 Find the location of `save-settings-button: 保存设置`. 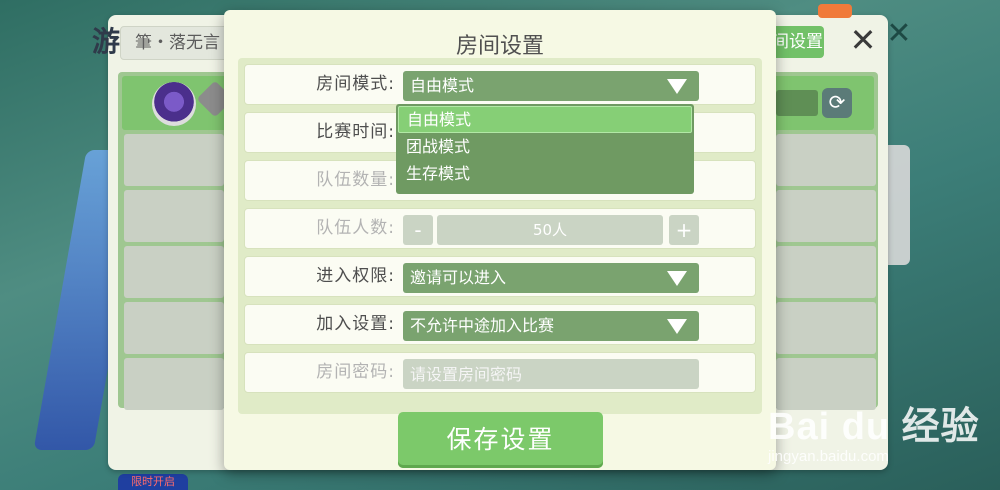

save-settings-button: 保存设置 is located at coordinates (500, 440).